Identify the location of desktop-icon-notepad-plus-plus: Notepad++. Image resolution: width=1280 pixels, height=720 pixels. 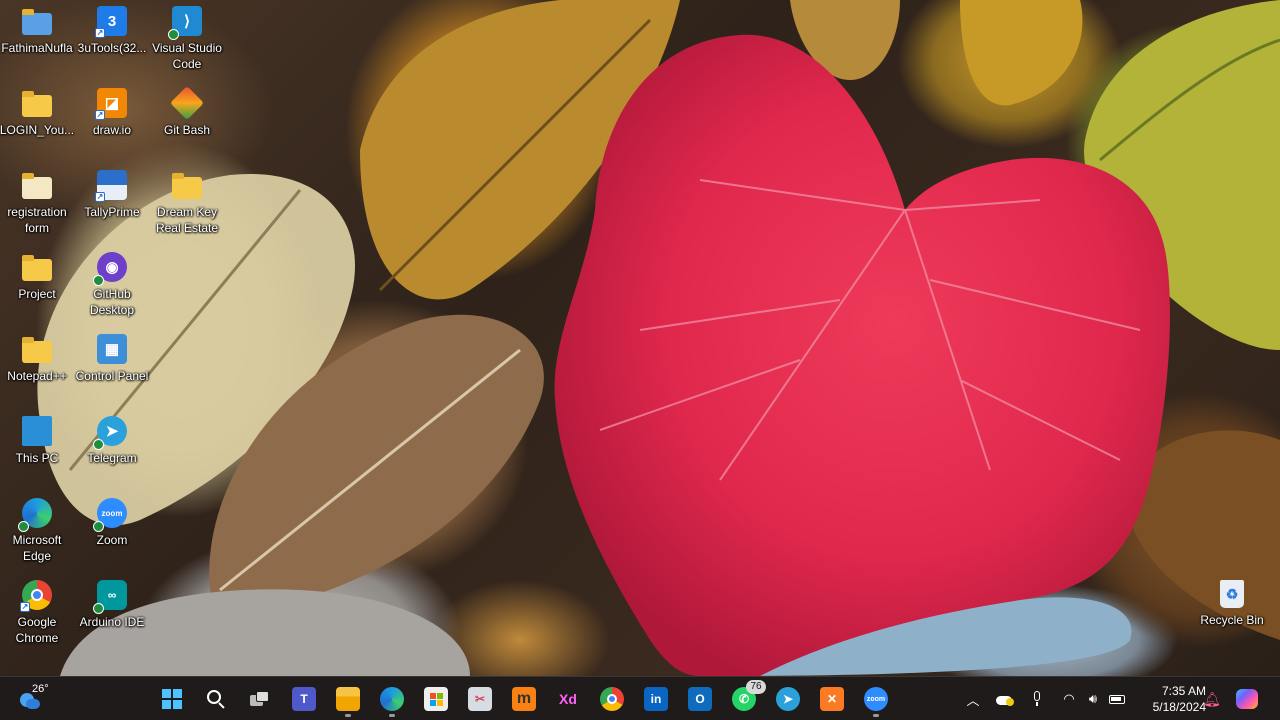
(38, 372).